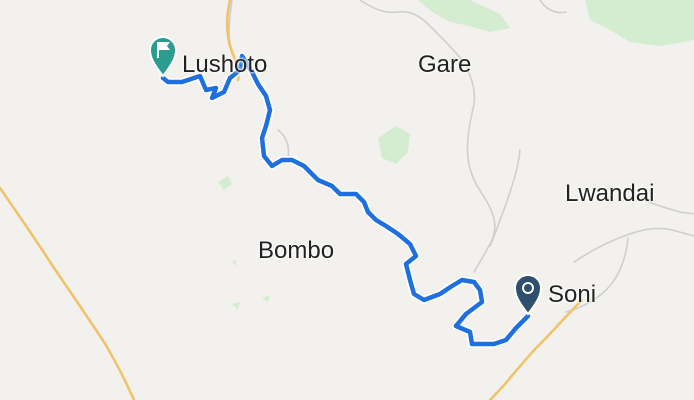 This screenshot has height=400, width=694. Describe the element at coordinates (445, 64) in the screenshot. I see `place-label-gare: Gare` at that location.